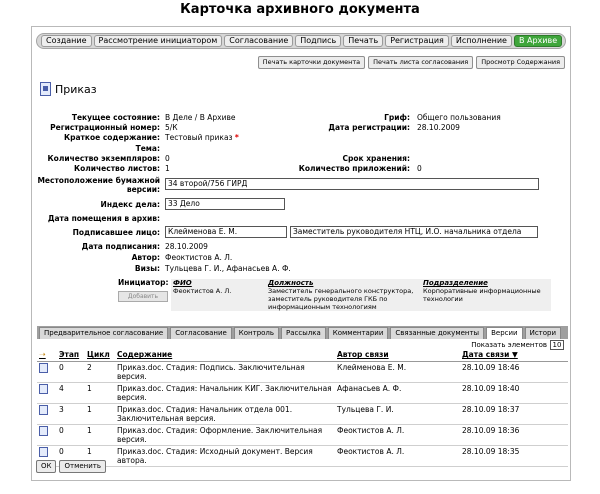 This screenshot has width=600, height=494. What do you see at coordinates (111, 137) in the screenshot?
I see `summary-label: Краткое содержание:` at bounding box center [111, 137].